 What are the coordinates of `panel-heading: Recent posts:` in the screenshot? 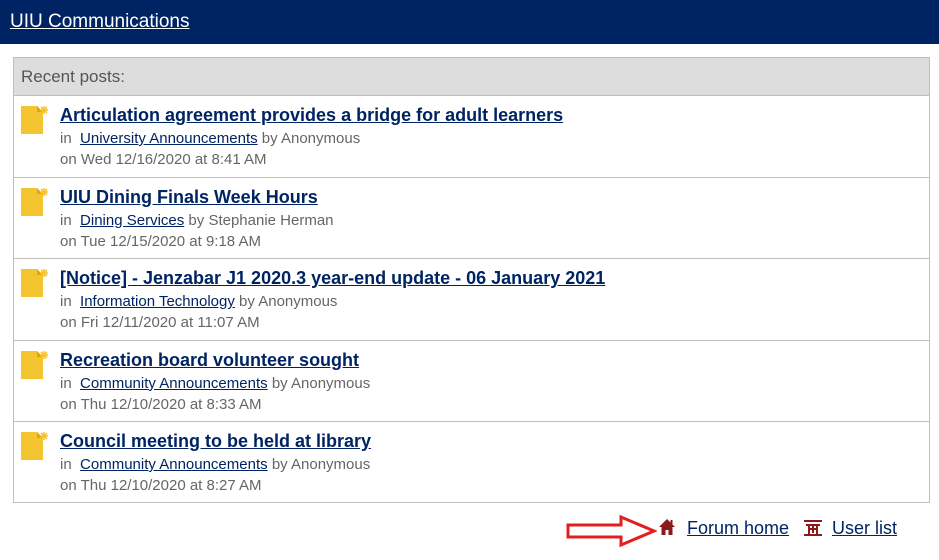 It's located at (471, 77).